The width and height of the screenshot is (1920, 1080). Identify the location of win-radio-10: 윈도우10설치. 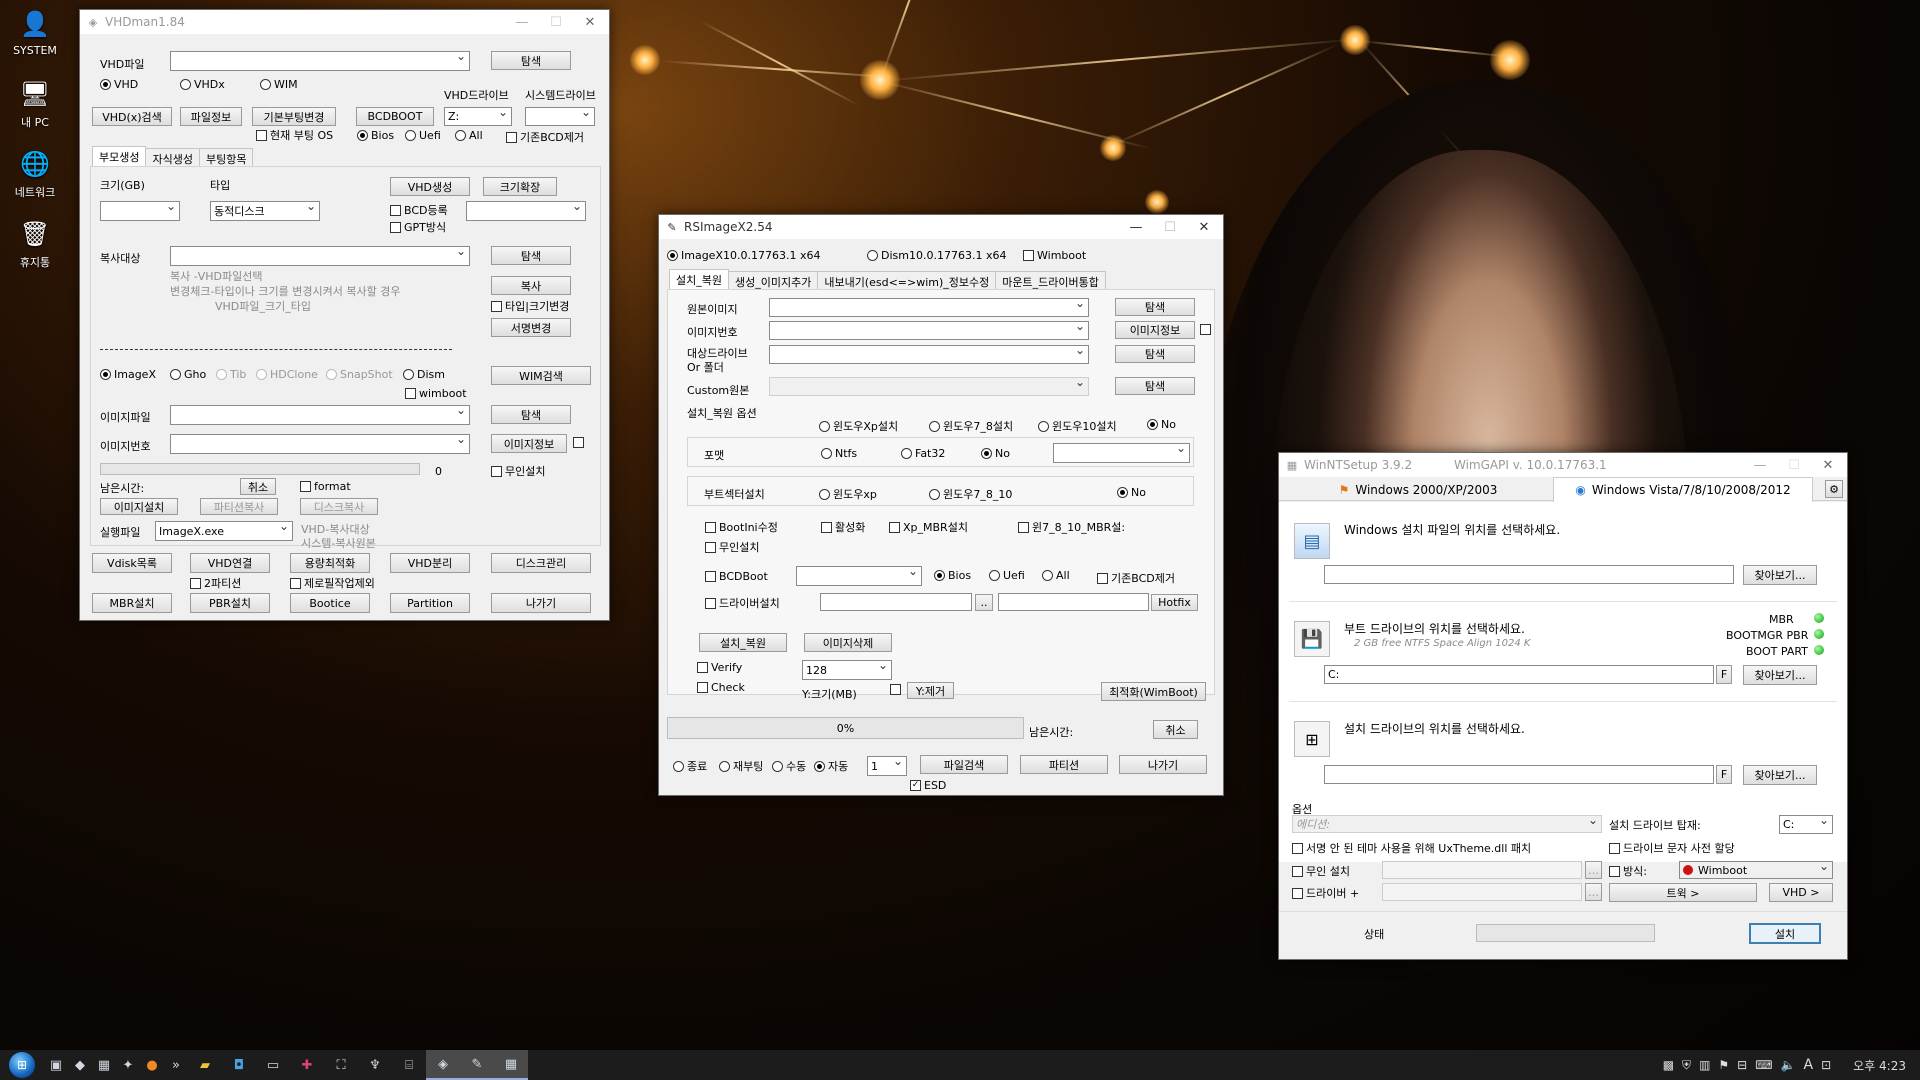
(1077, 426).